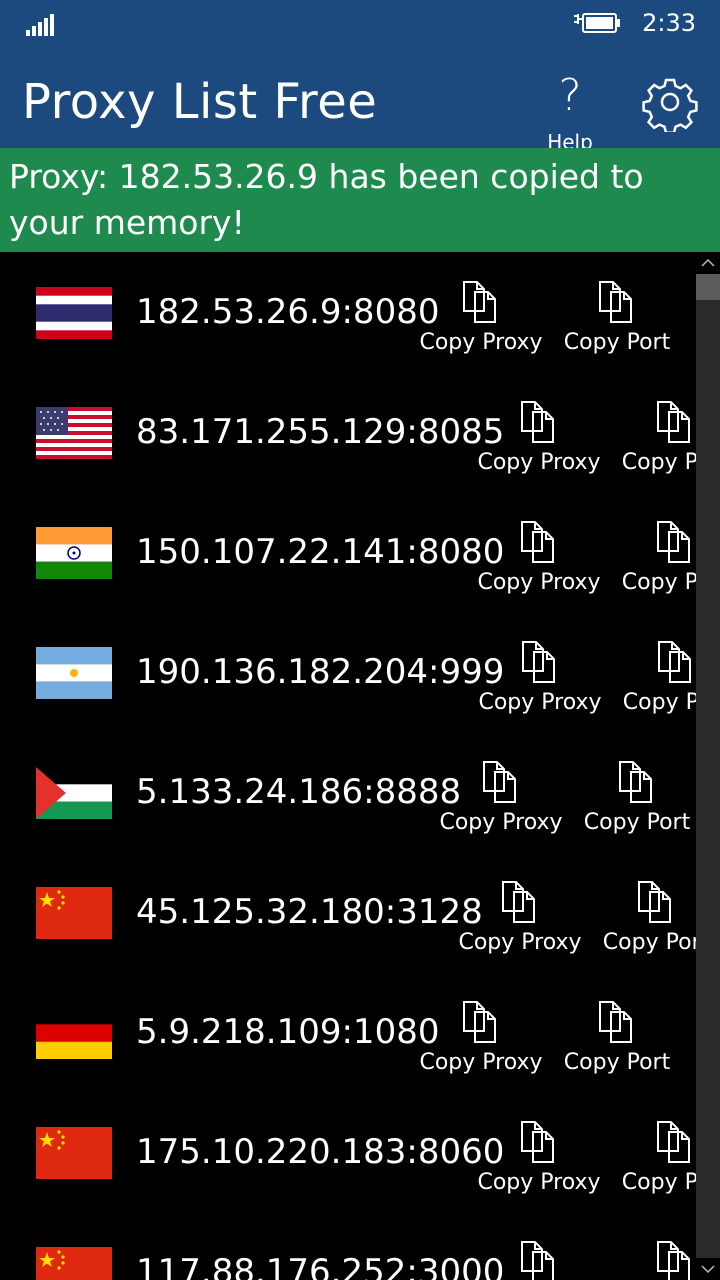  What do you see at coordinates (670, 102) in the screenshot?
I see `gear-icon` at bounding box center [670, 102].